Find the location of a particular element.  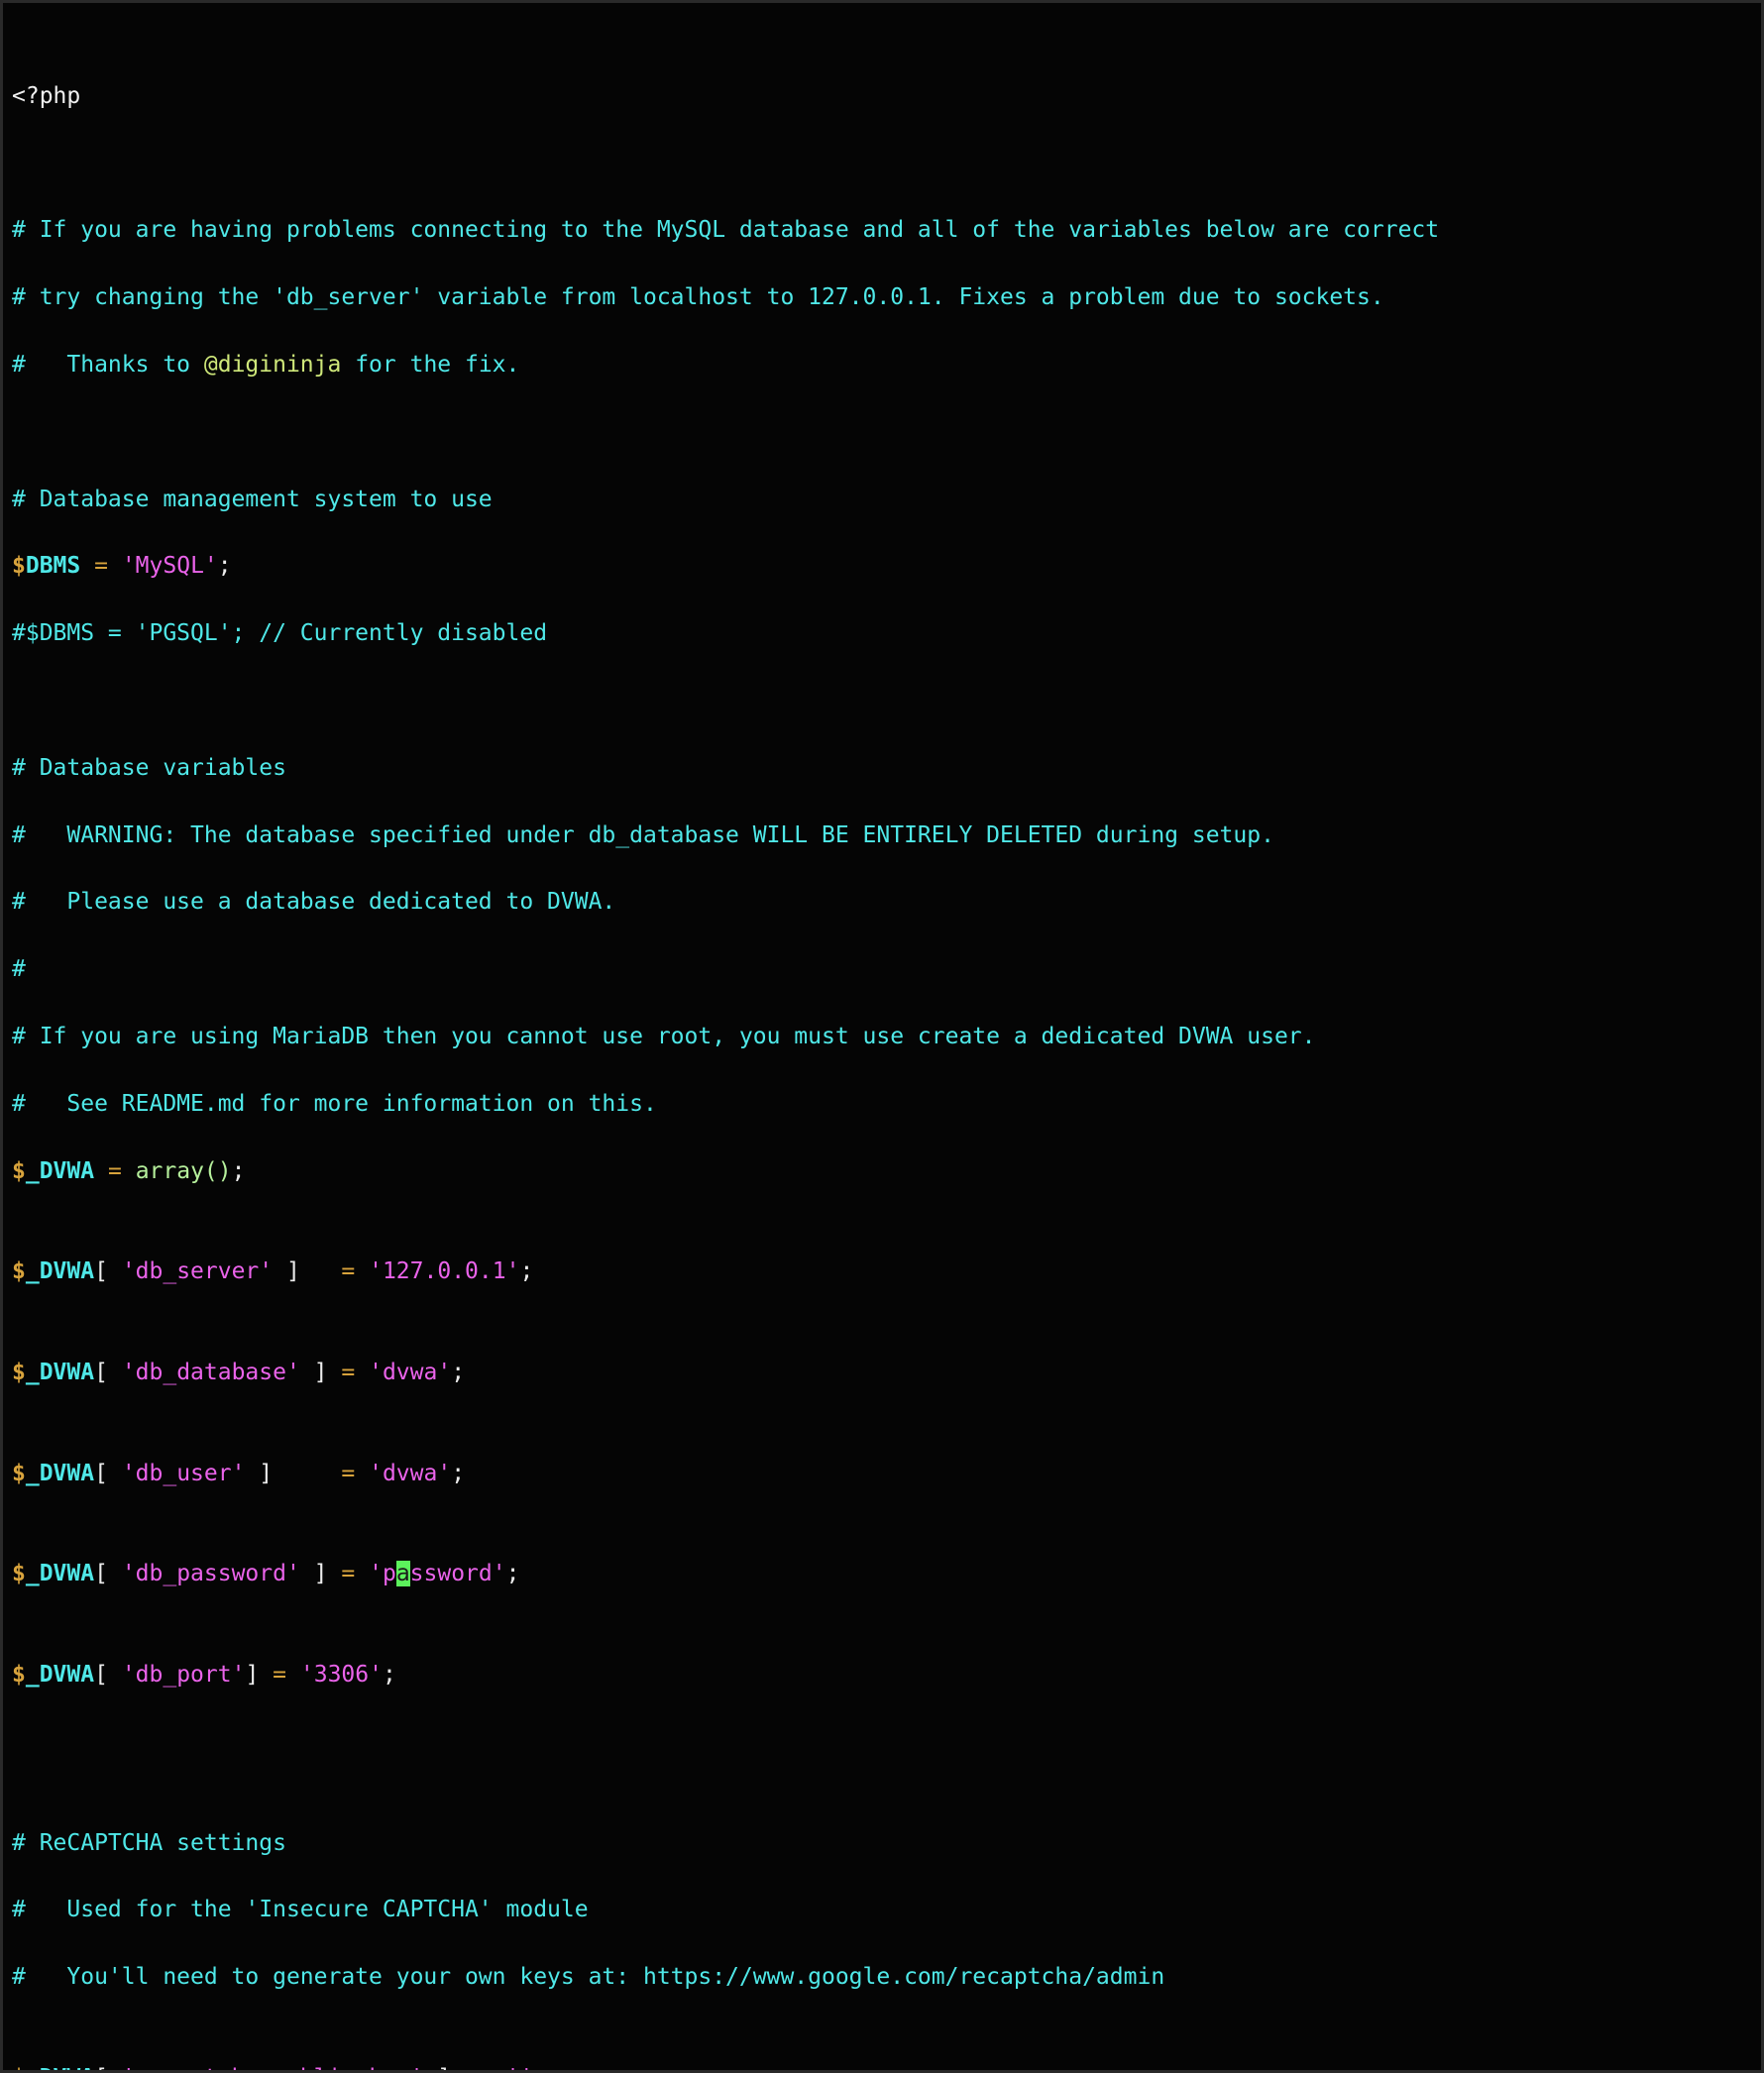

comment-intro-3-prefix: # Thanks to is located at coordinates (108, 365).